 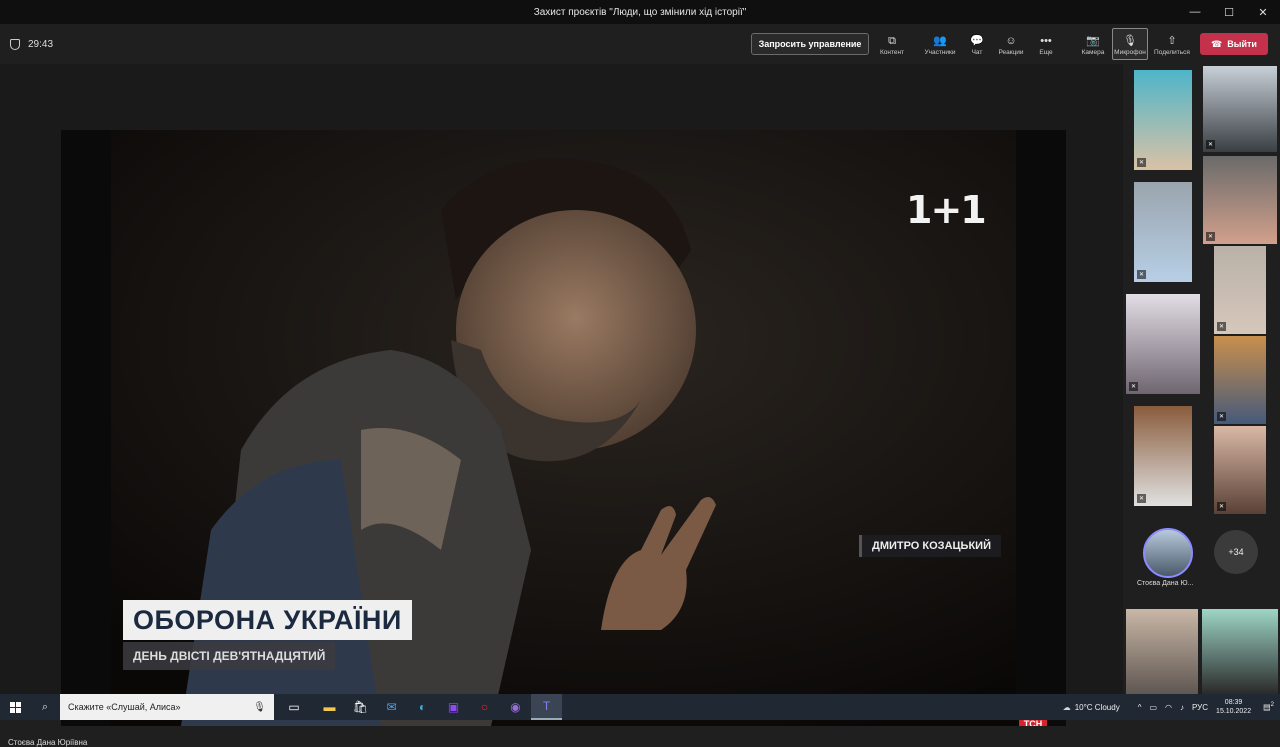 I want to click on participants-label: Участники, so click(x=940, y=52).